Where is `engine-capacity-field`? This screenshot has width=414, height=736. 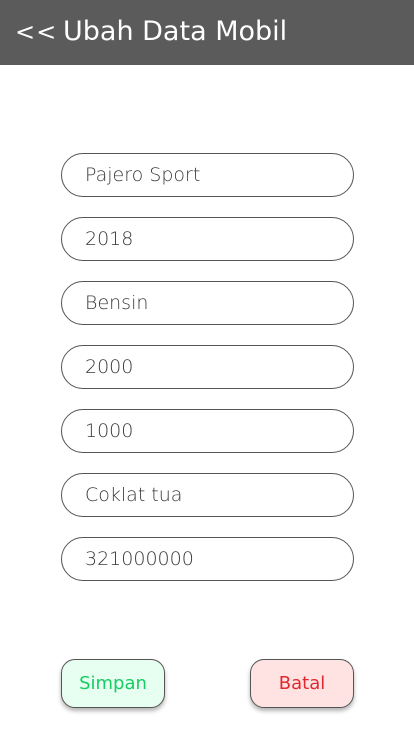
engine-capacity-field is located at coordinates (207, 367).